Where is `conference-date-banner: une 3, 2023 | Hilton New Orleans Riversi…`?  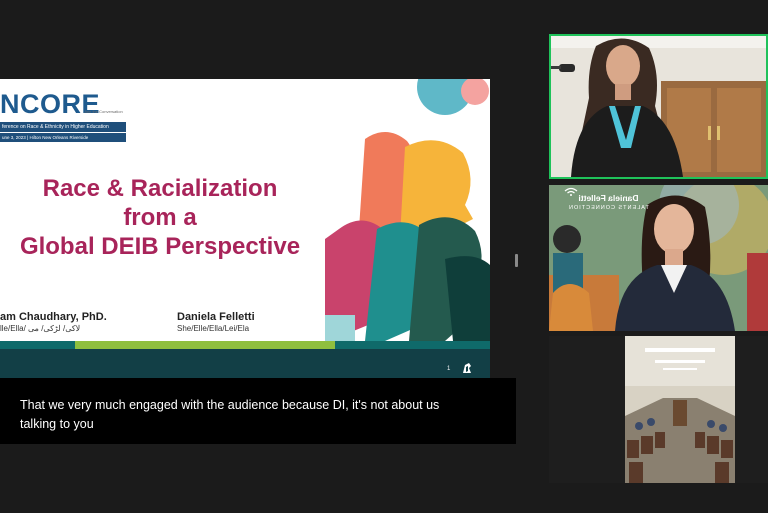
conference-date-banner: une 3, 2023 | Hilton New Orleans Riversi… is located at coordinates (63, 137).